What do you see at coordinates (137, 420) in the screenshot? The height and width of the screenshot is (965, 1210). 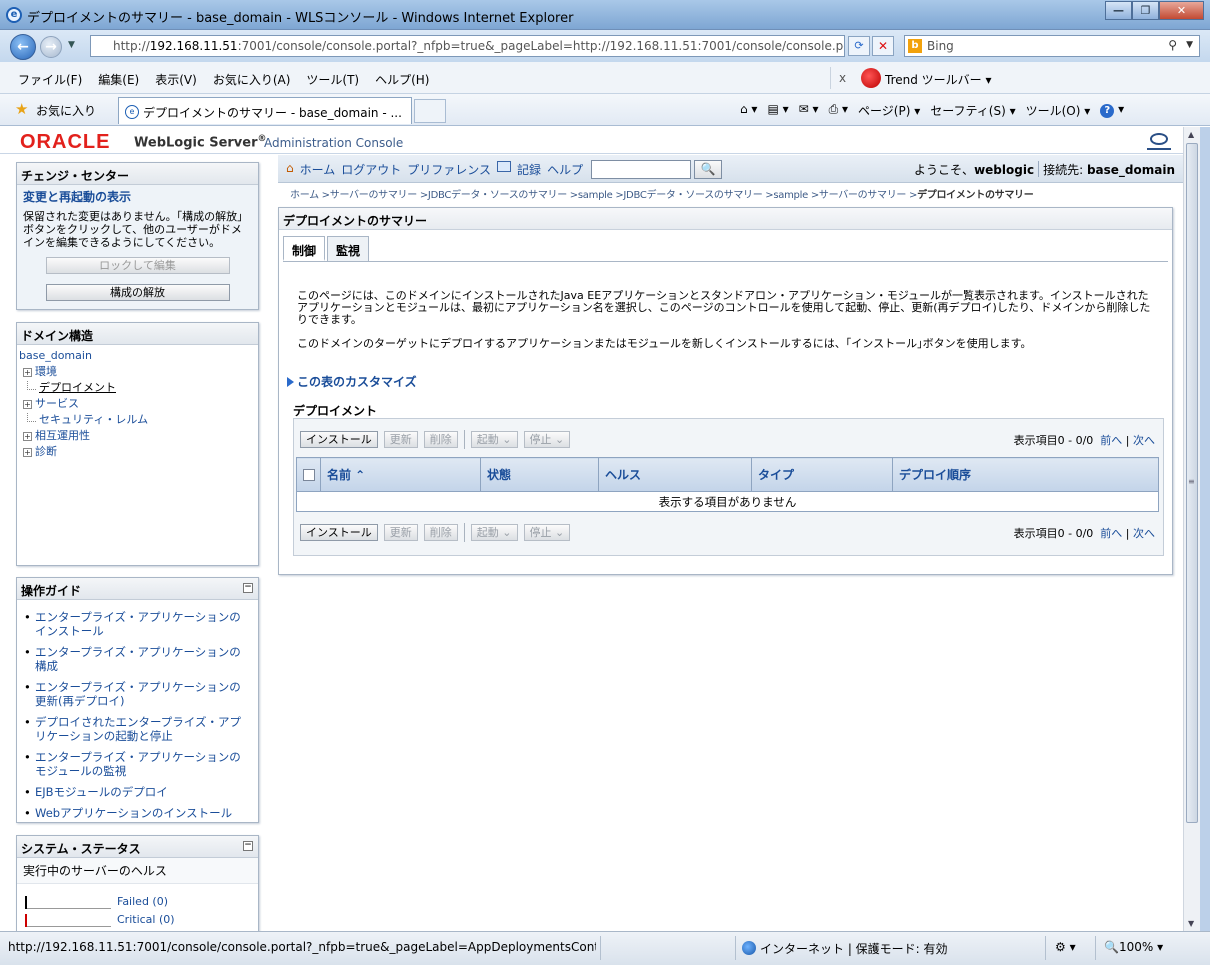 I see `tree-node-security-realms: セキュリティ・レルム` at bounding box center [137, 420].